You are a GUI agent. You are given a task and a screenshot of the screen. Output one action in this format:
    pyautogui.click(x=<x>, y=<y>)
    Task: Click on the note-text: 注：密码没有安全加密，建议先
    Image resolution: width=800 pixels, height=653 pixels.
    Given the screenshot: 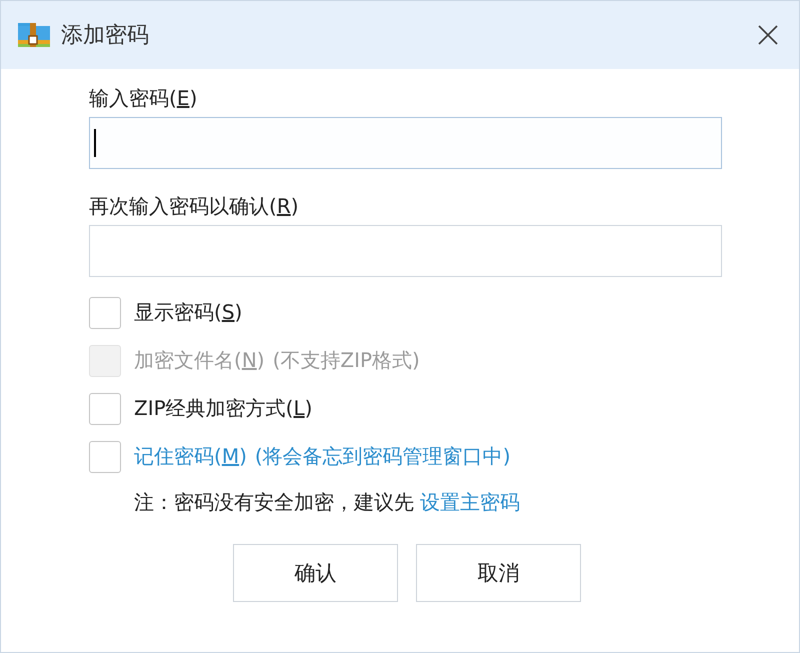 What is the action you would take?
    pyautogui.click(x=274, y=502)
    